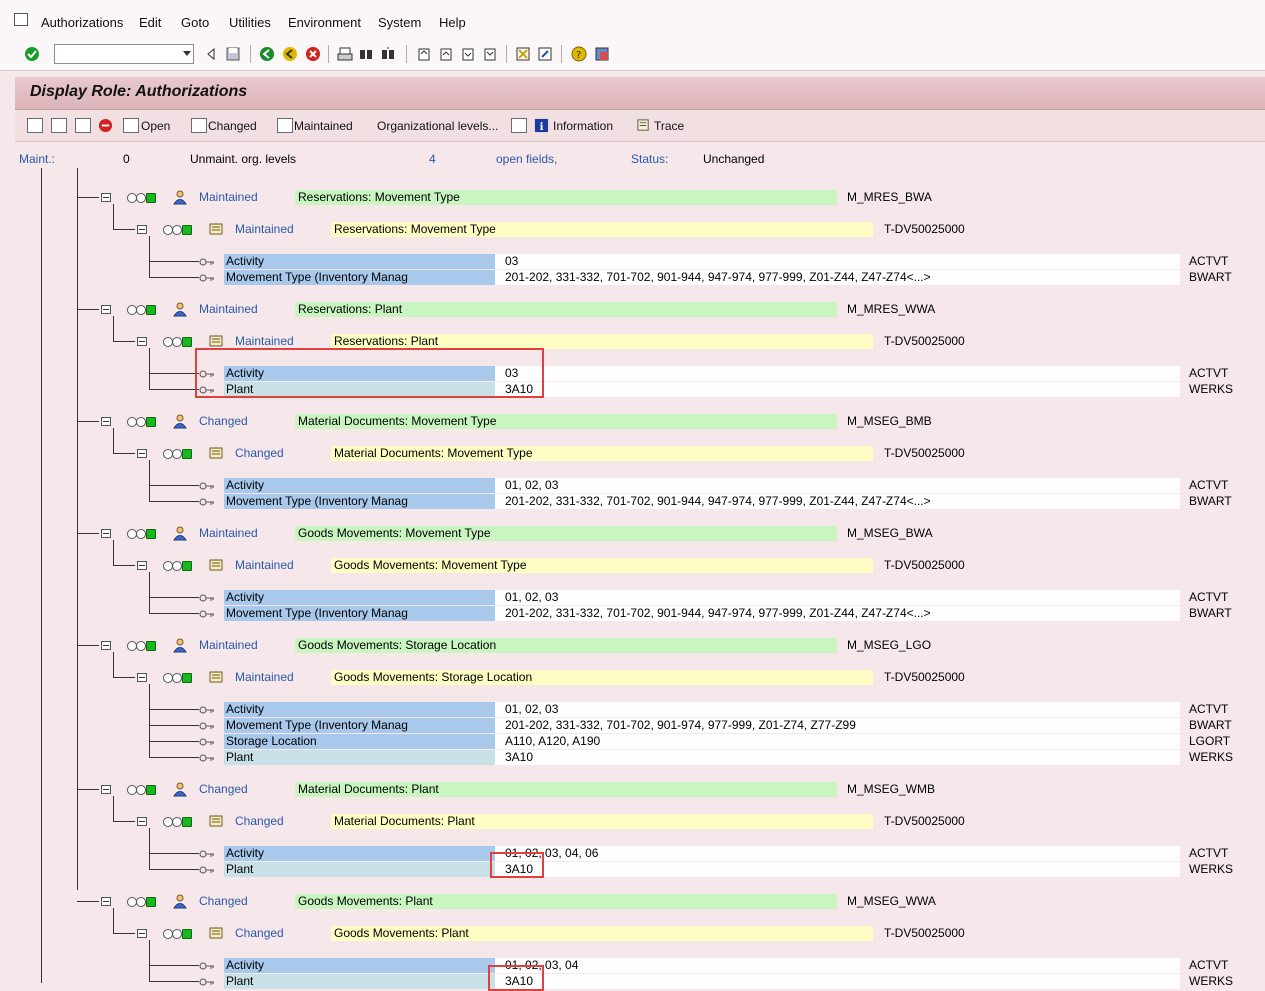  I want to click on cancel-icon, so click(313, 54).